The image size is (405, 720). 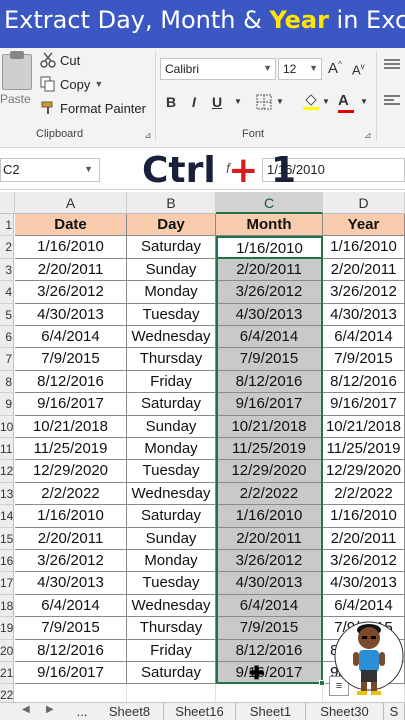 What do you see at coordinates (7, 359) in the screenshot?
I see `row-header: 7` at bounding box center [7, 359].